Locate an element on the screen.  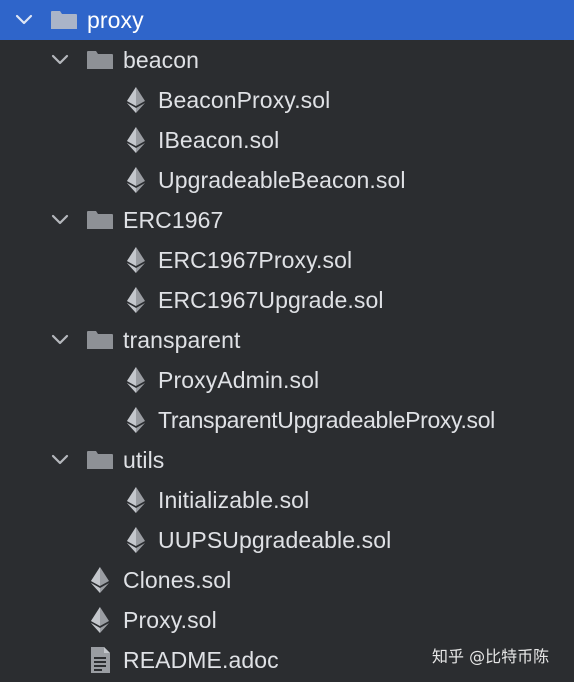
tree-item-file: ERC1967Proxy.sol is located at coordinates (287, 260).